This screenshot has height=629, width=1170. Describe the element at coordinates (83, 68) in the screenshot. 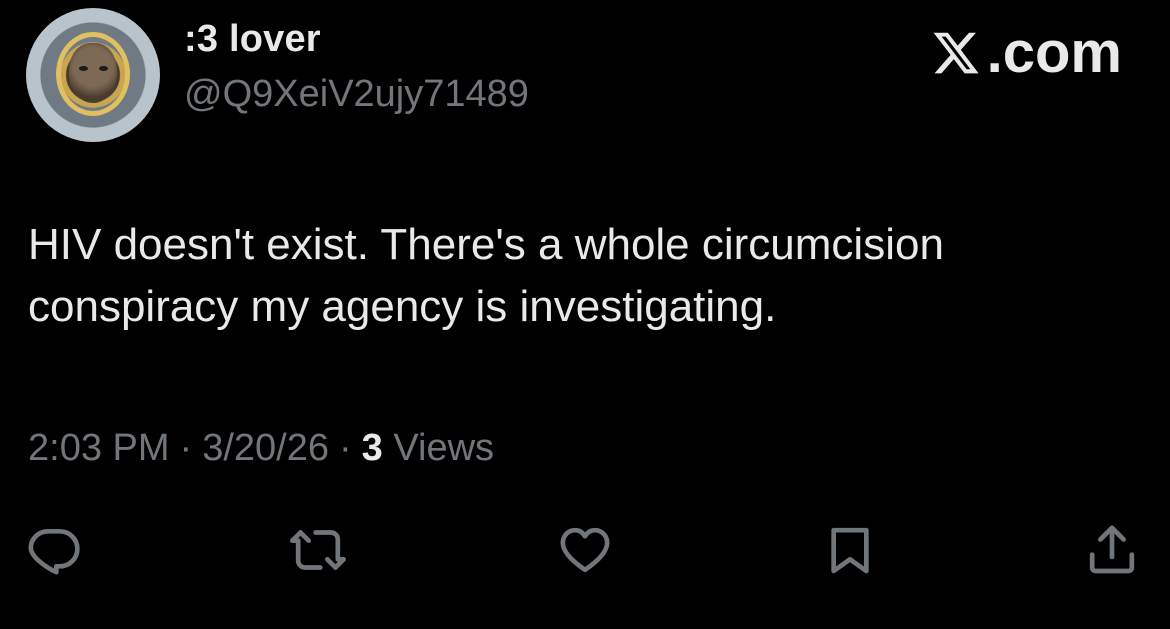

I see `avatar-eye-left` at that location.